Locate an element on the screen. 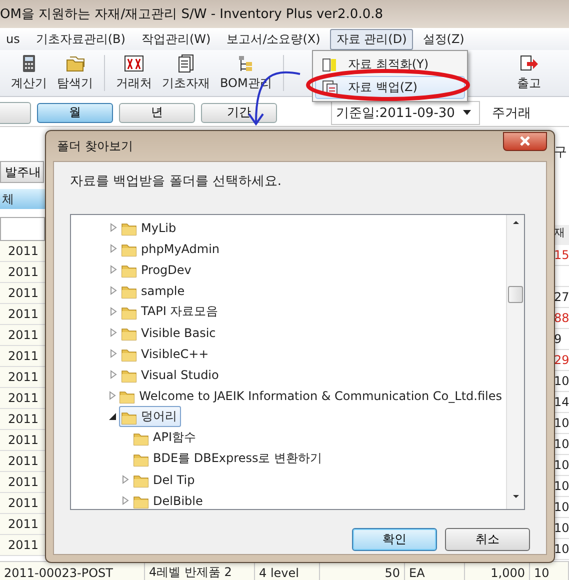 The width and height of the screenshot is (569, 580). toolbar-button: 기초자재 is located at coordinates (186, 73).